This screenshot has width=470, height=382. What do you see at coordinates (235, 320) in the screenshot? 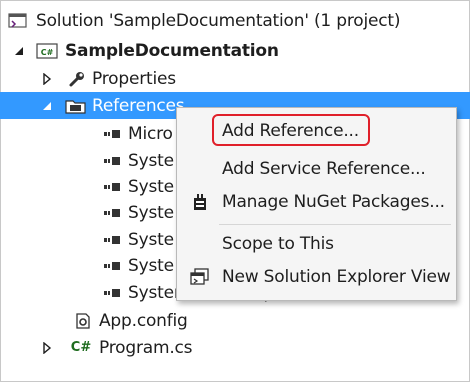
I see `tree-row-app-config: App.config` at bounding box center [235, 320].